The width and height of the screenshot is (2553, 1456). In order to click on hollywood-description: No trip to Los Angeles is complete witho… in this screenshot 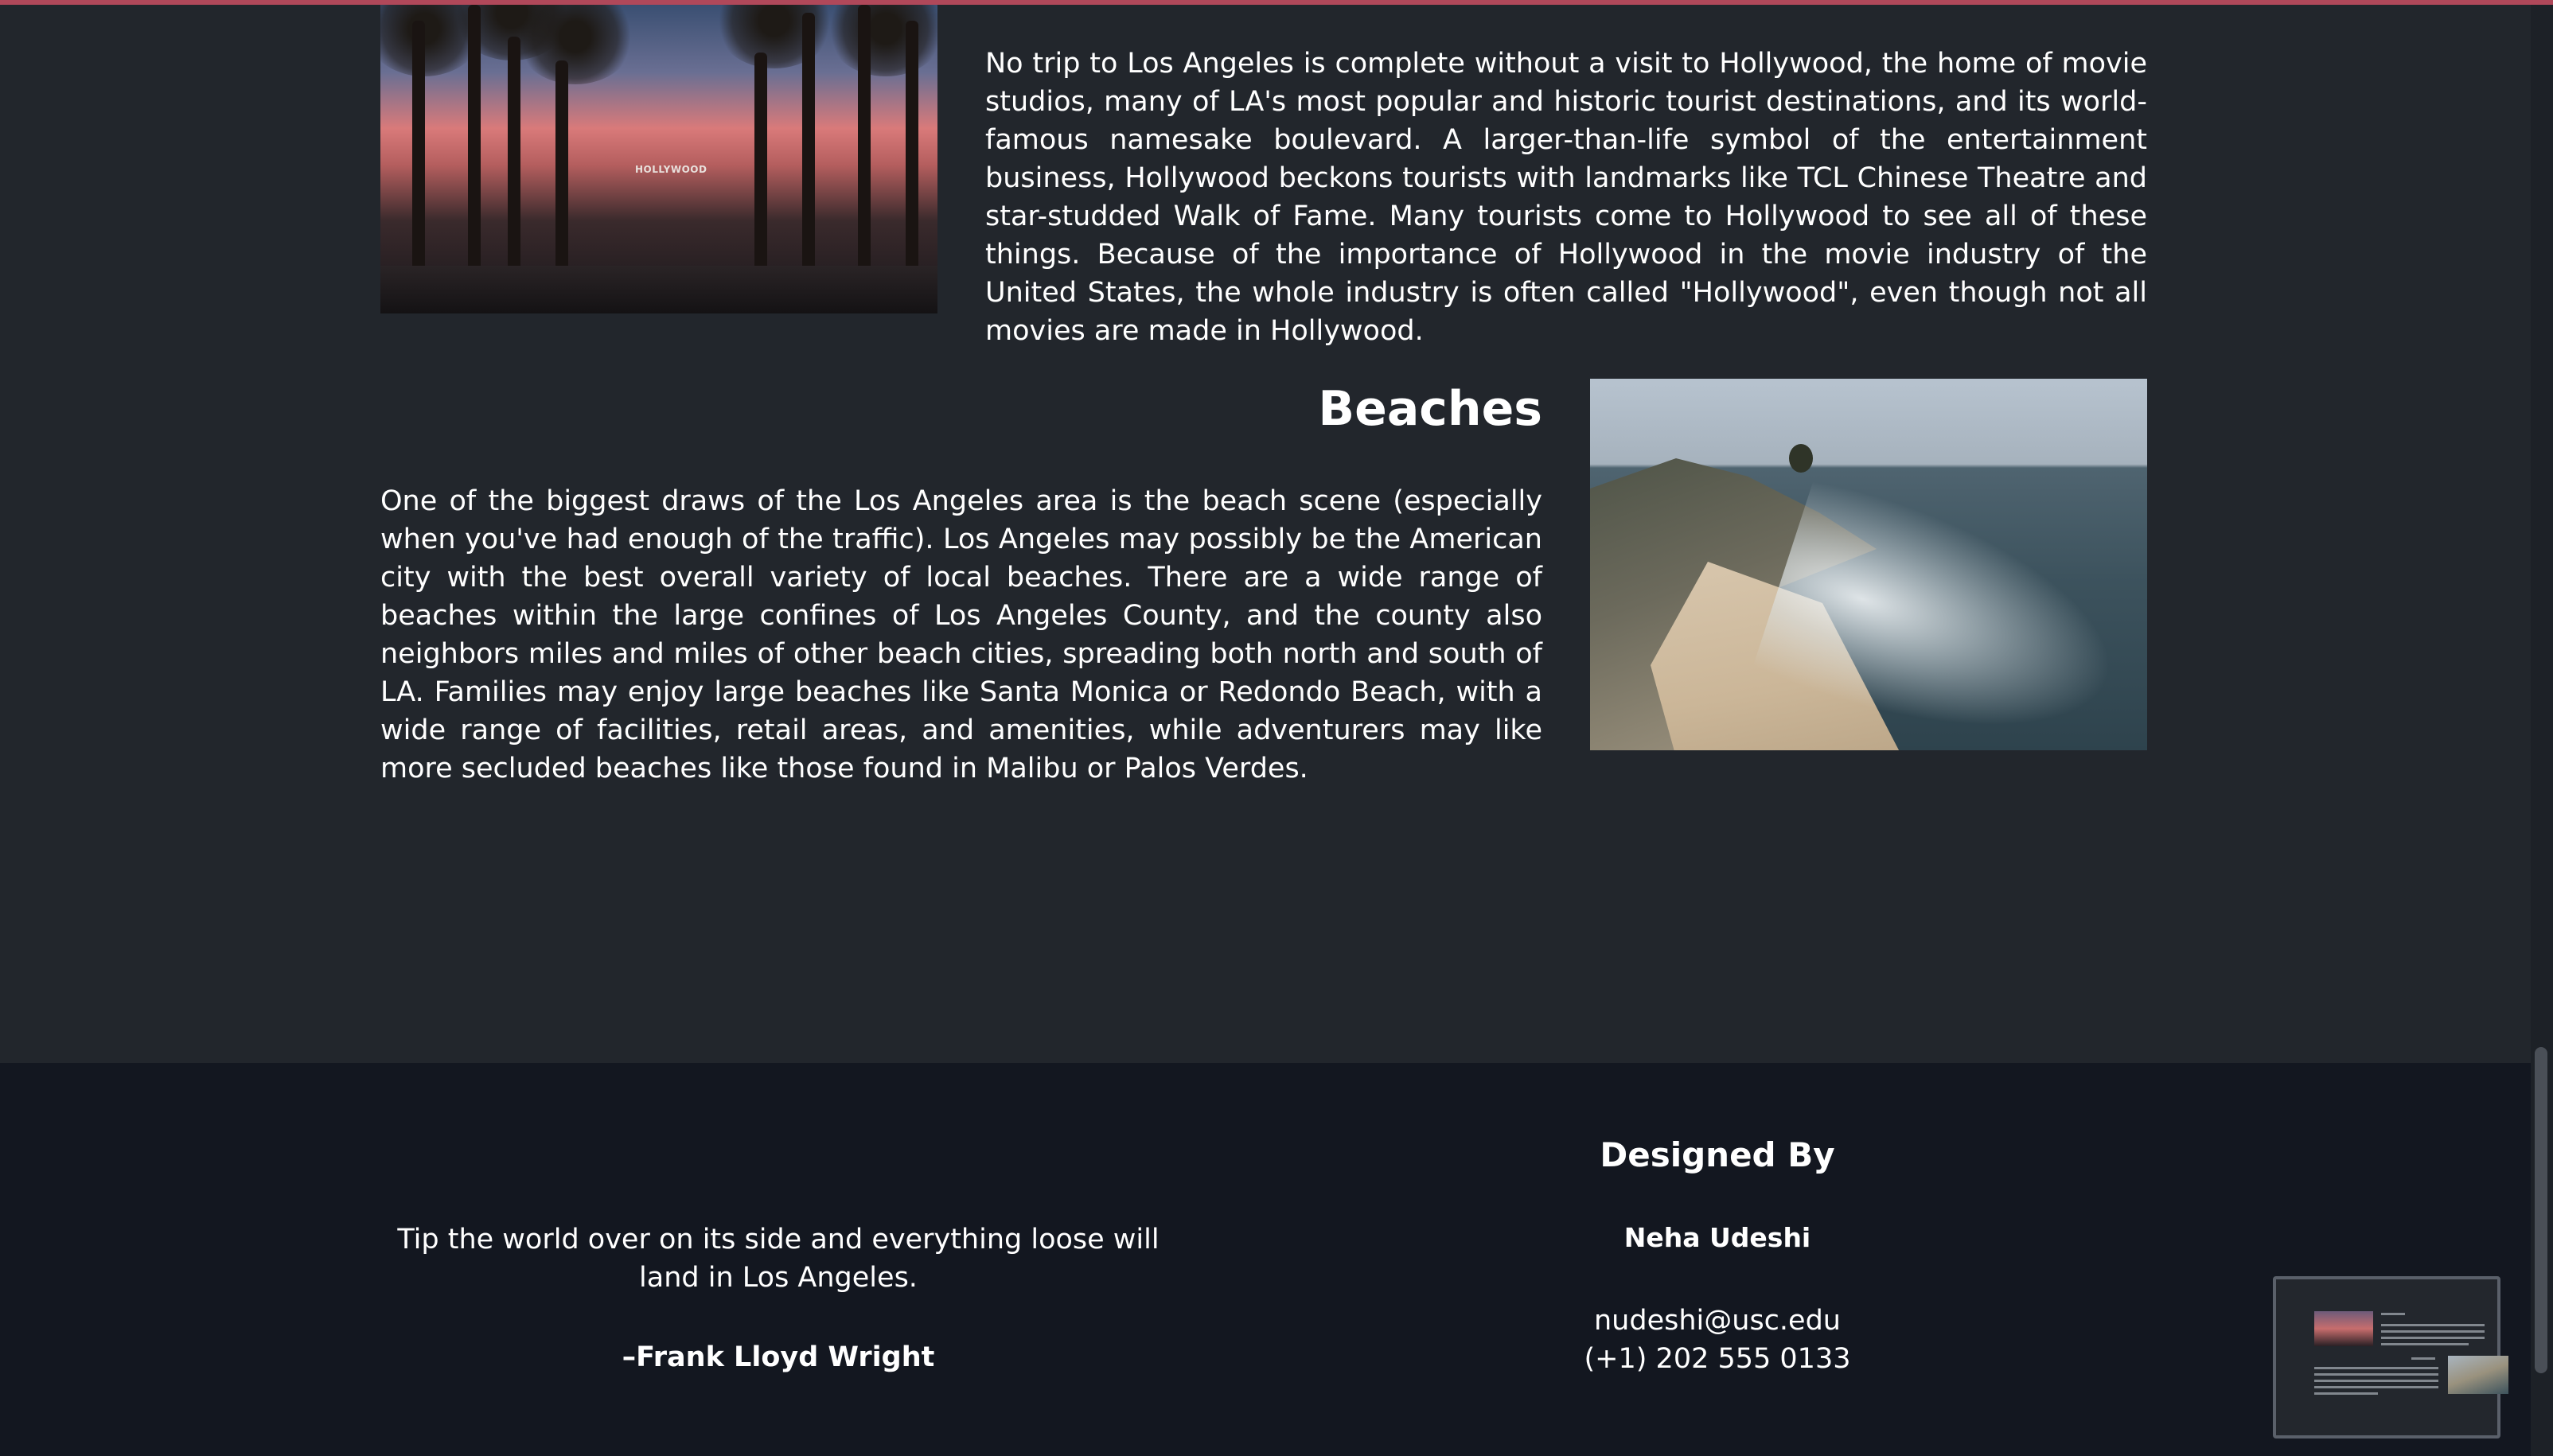, I will do `click(1566, 197)`.